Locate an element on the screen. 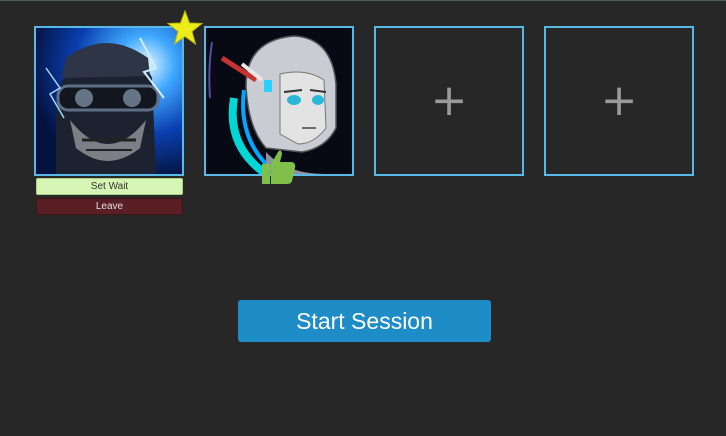 The width and height of the screenshot is (726, 436). host-star-icon is located at coordinates (185, 27).